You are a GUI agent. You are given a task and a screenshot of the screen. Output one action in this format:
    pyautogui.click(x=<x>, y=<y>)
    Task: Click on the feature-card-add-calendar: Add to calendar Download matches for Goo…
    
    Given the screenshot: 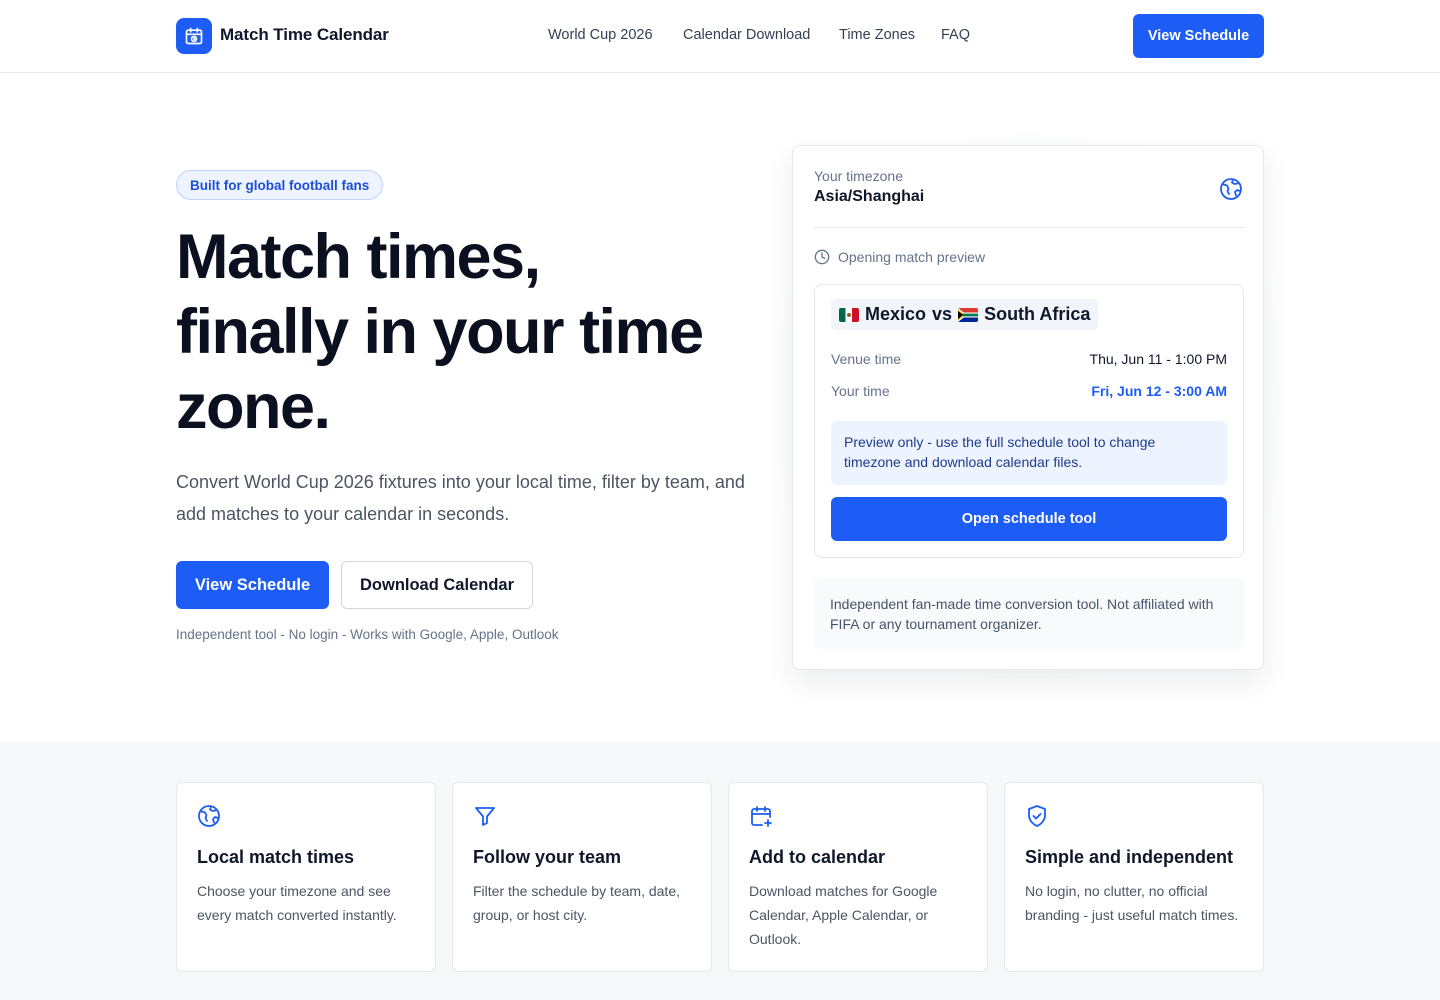 What is the action you would take?
    pyautogui.click(x=858, y=877)
    